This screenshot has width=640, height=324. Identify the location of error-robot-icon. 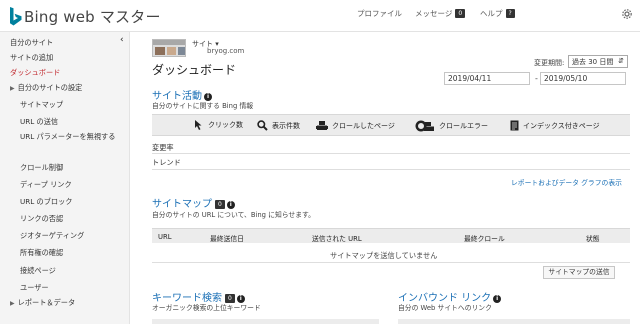
(424, 126).